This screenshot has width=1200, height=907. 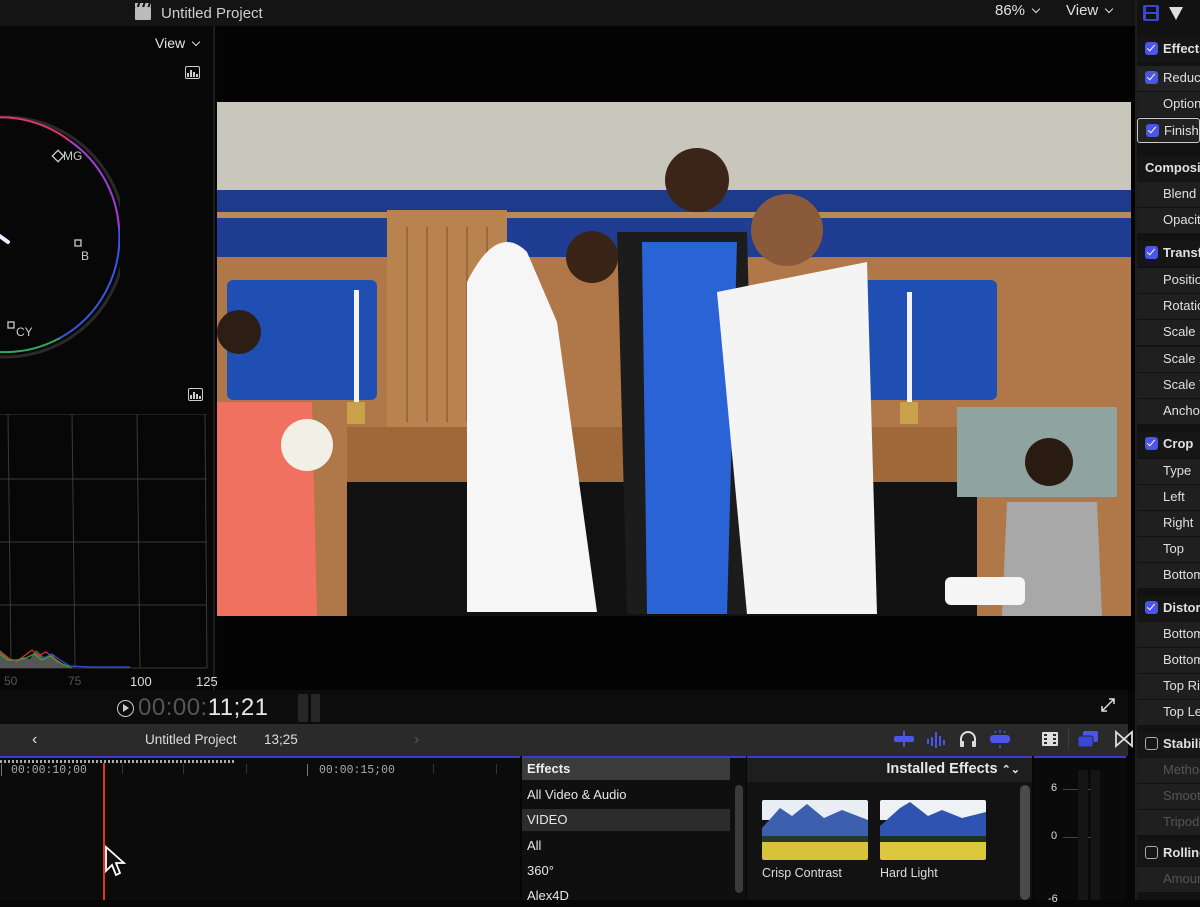 I want to click on audio-skimming-icon, so click(x=904, y=739).